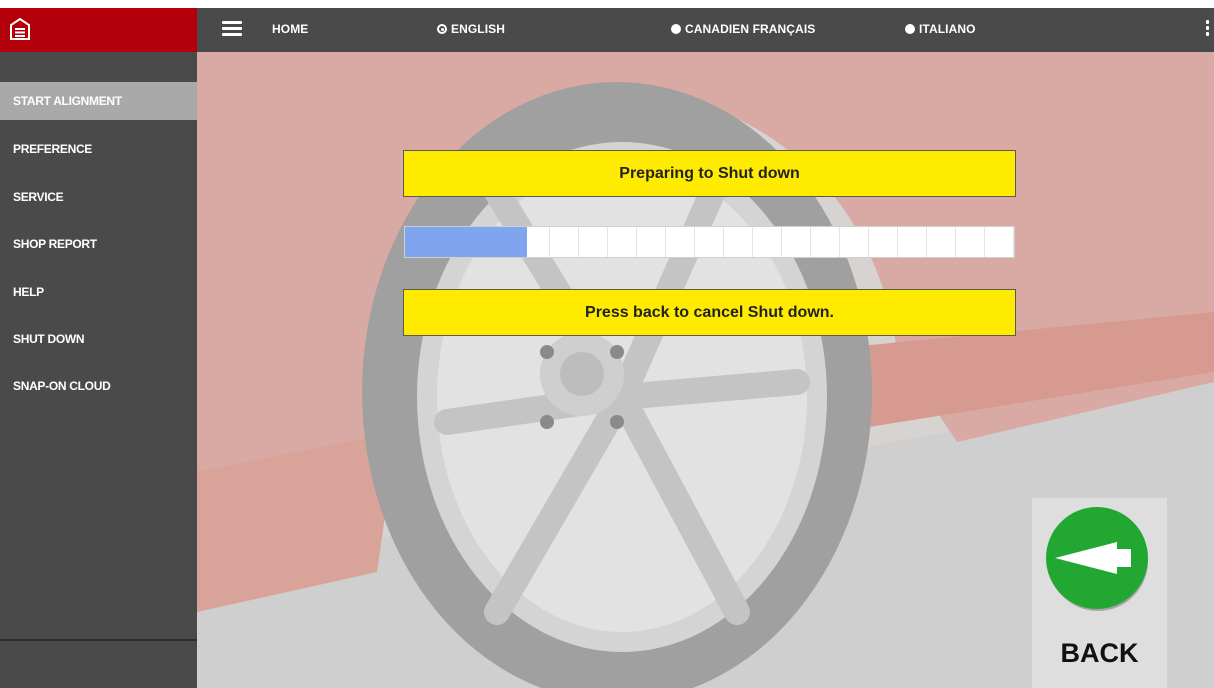 The height and width of the screenshot is (688, 1214). I want to click on home-label: HOME, so click(290, 29).